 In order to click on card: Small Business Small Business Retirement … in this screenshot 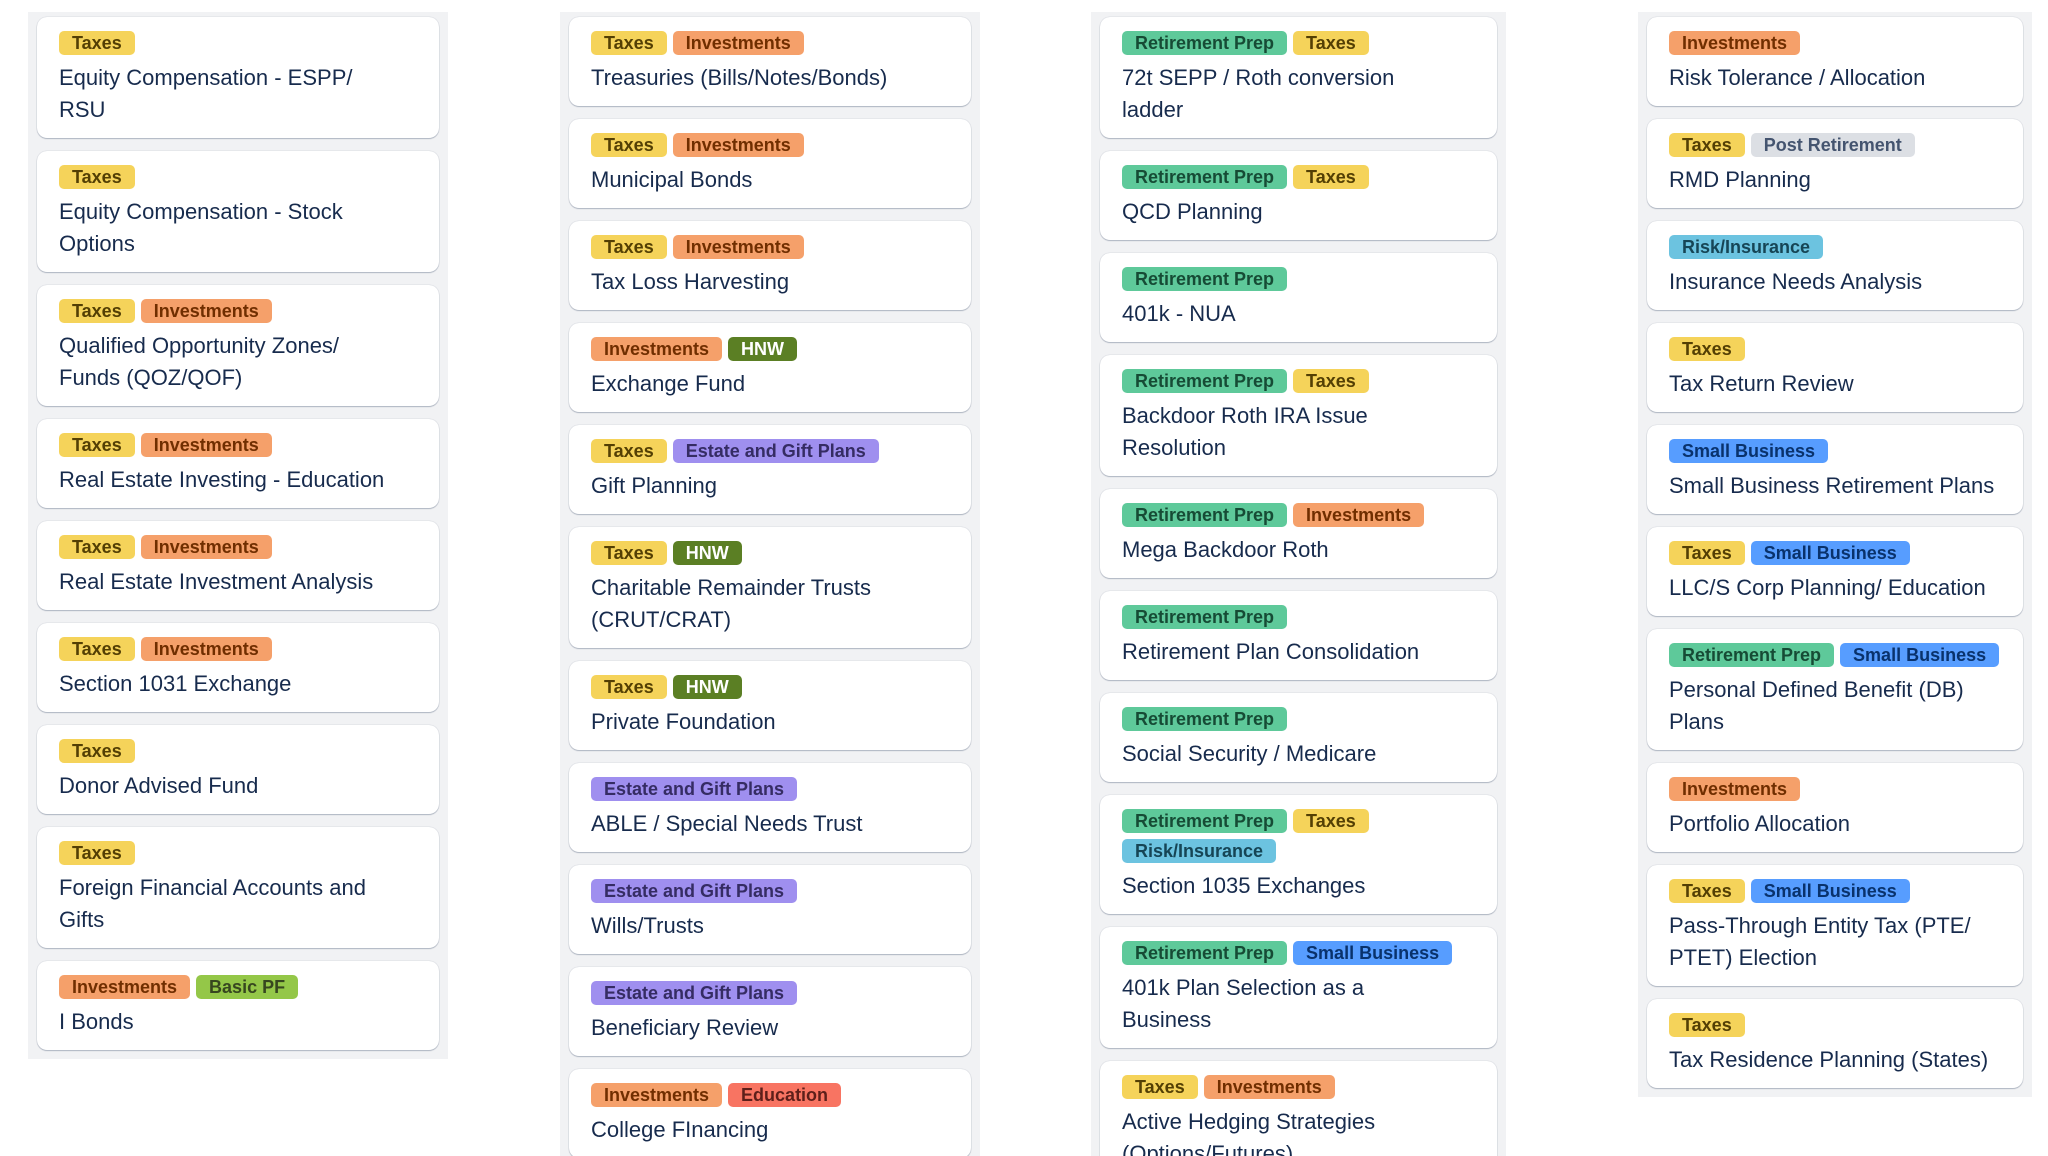, I will do `click(1835, 469)`.